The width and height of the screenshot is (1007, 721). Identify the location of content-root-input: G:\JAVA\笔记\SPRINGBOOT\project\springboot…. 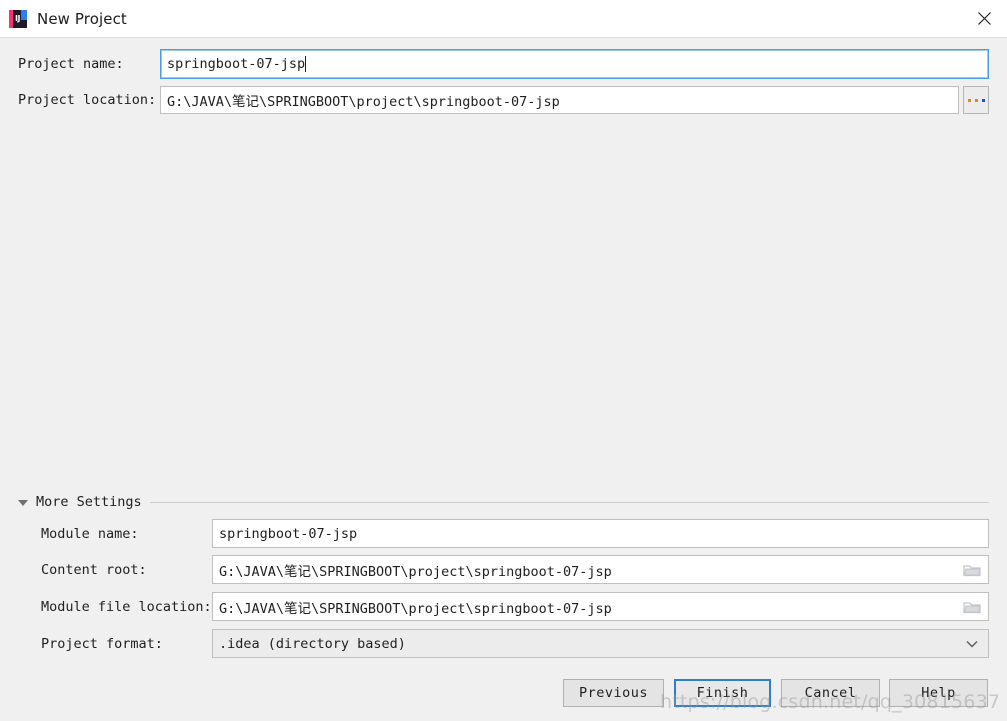
(600, 569).